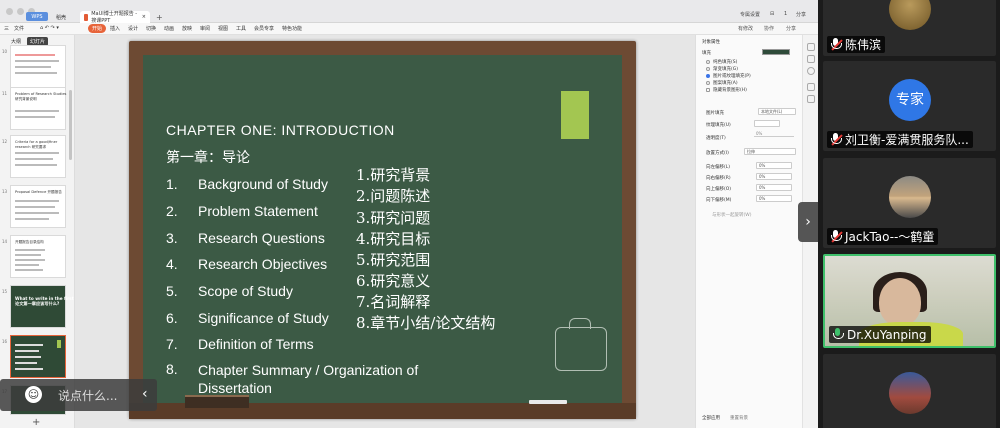 Image resolution: width=1000 pixels, height=428 pixels. What do you see at coordinates (731, 215) in the screenshot?
I see `rotate-with-shape-option: 与形状一起旋转(W)` at bounding box center [731, 215].